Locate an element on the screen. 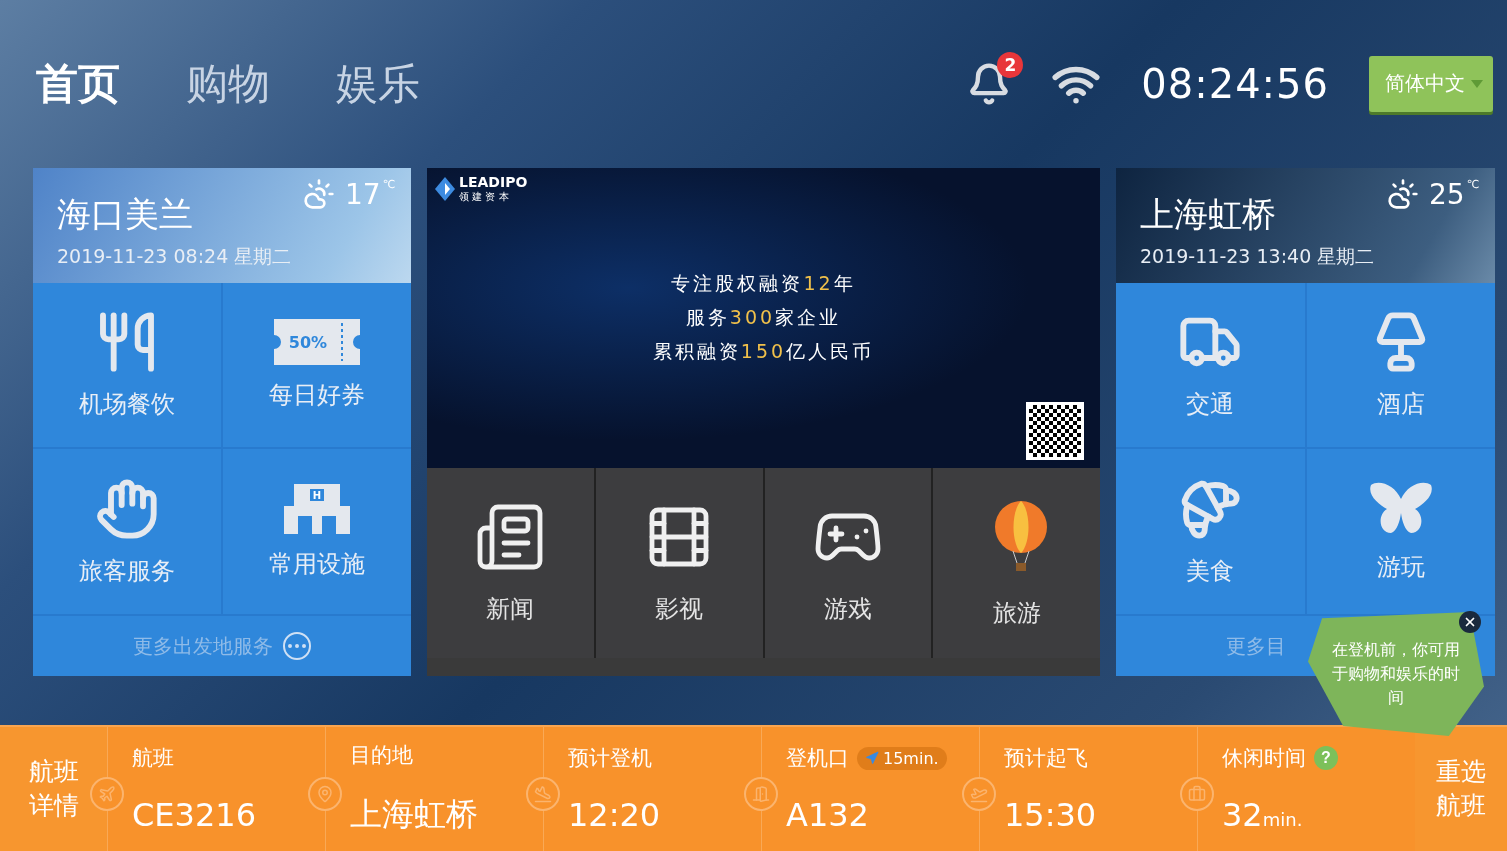  more-services-link: 更多出发地服务 is located at coordinates (222, 646).